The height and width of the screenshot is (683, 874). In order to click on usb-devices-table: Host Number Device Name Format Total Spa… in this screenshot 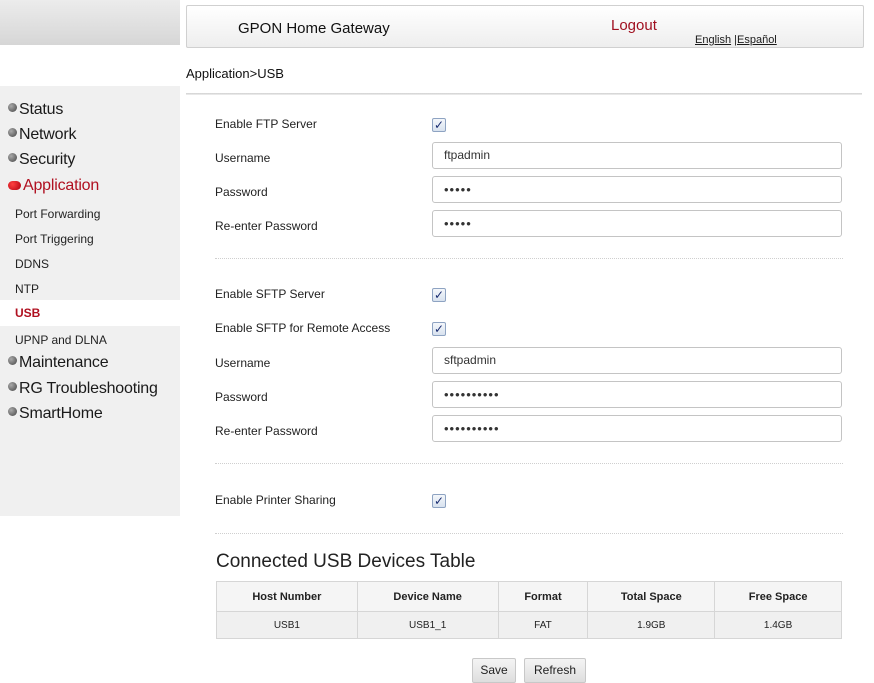, I will do `click(529, 610)`.